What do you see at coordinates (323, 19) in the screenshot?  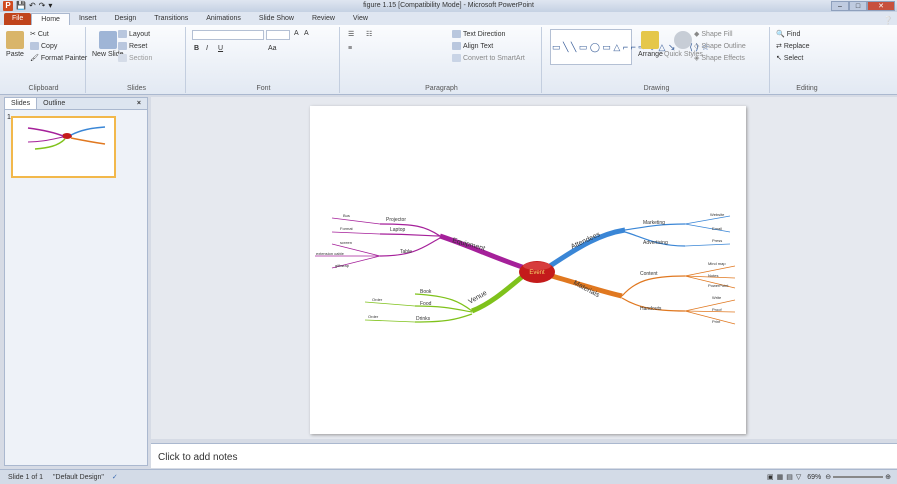 I see `tab-review: Review` at bounding box center [323, 19].